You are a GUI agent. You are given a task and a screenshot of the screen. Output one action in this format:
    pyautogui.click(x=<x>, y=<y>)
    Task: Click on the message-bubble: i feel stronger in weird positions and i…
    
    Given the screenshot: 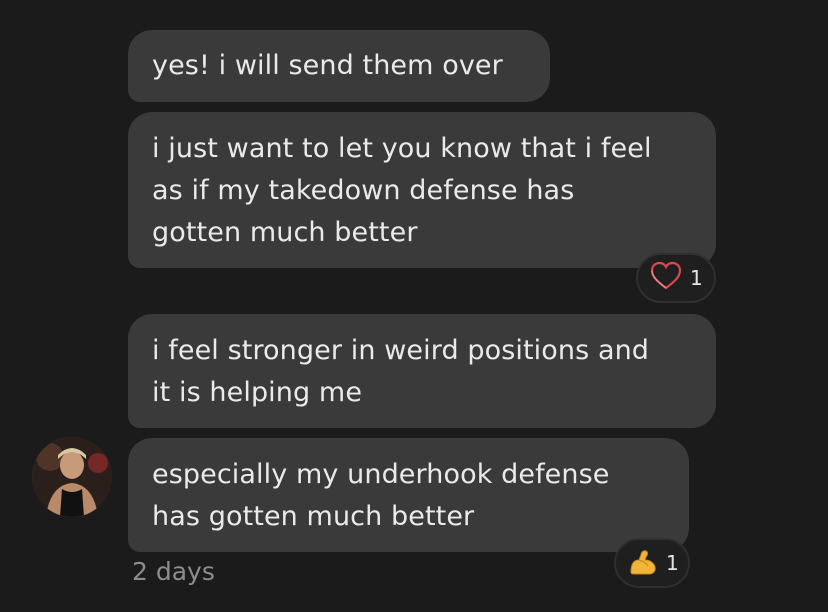 What is the action you would take?
    pyautogui.click(x=422, y=371)
    